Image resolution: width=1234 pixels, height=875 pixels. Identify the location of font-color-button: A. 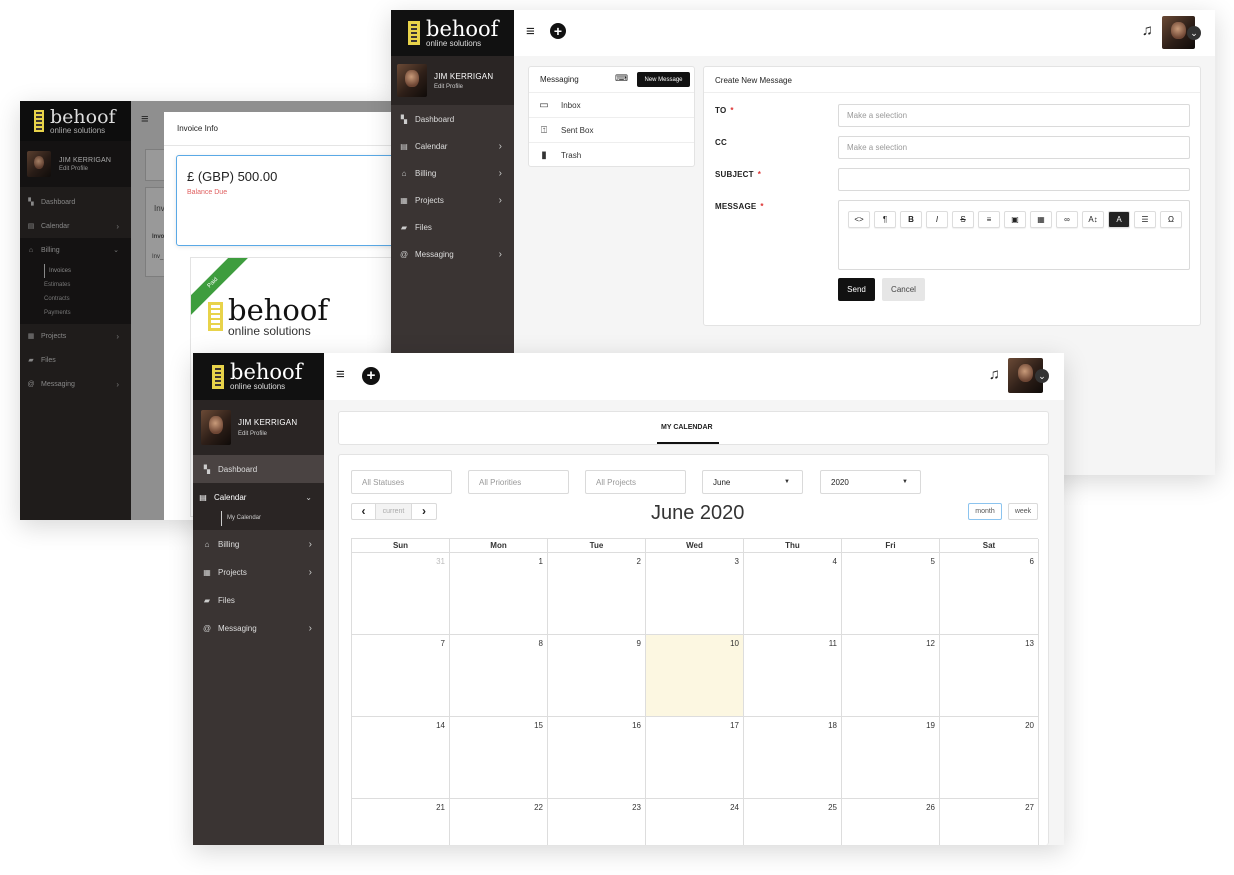
(1119, 219).